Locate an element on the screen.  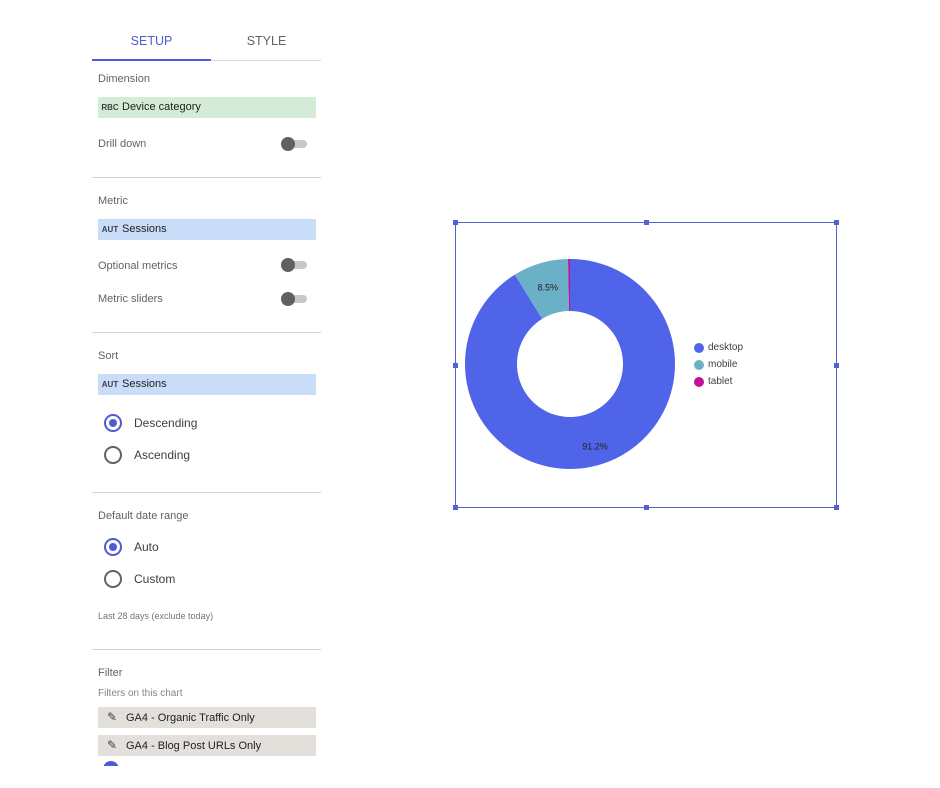
sort-field-label: Sessions is located at coordinates (144, 384).